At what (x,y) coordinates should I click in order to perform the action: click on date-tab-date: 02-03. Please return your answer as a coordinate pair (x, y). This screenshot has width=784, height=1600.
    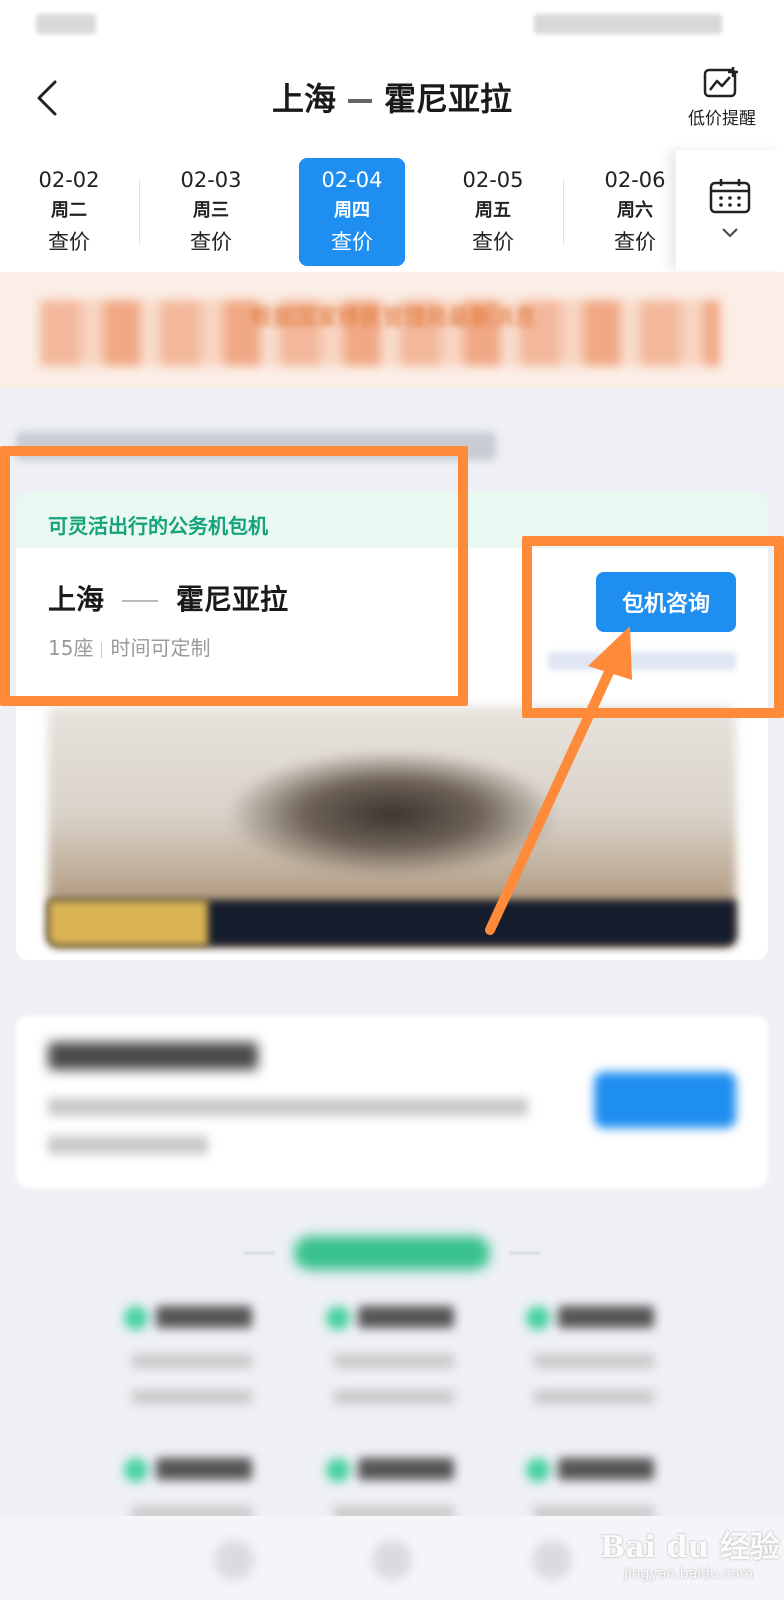
    Looking at the image, I should click on (211, 180).